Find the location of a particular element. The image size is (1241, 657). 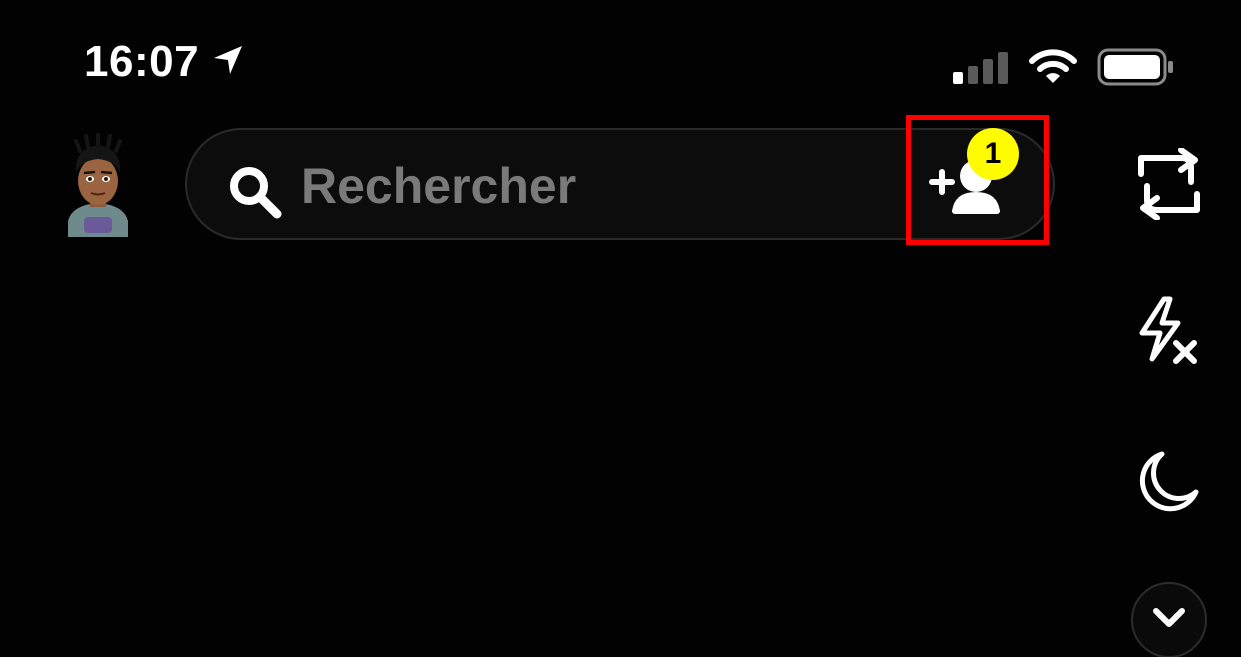

highlight-box is located at coordinates (977, 180).